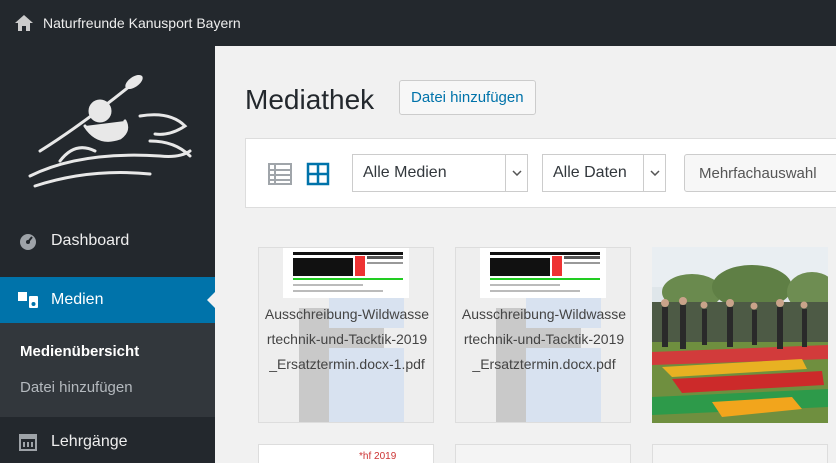 This screenshot has width=836, height=463. I want to click on grid-view-icon, so click(318, 174).